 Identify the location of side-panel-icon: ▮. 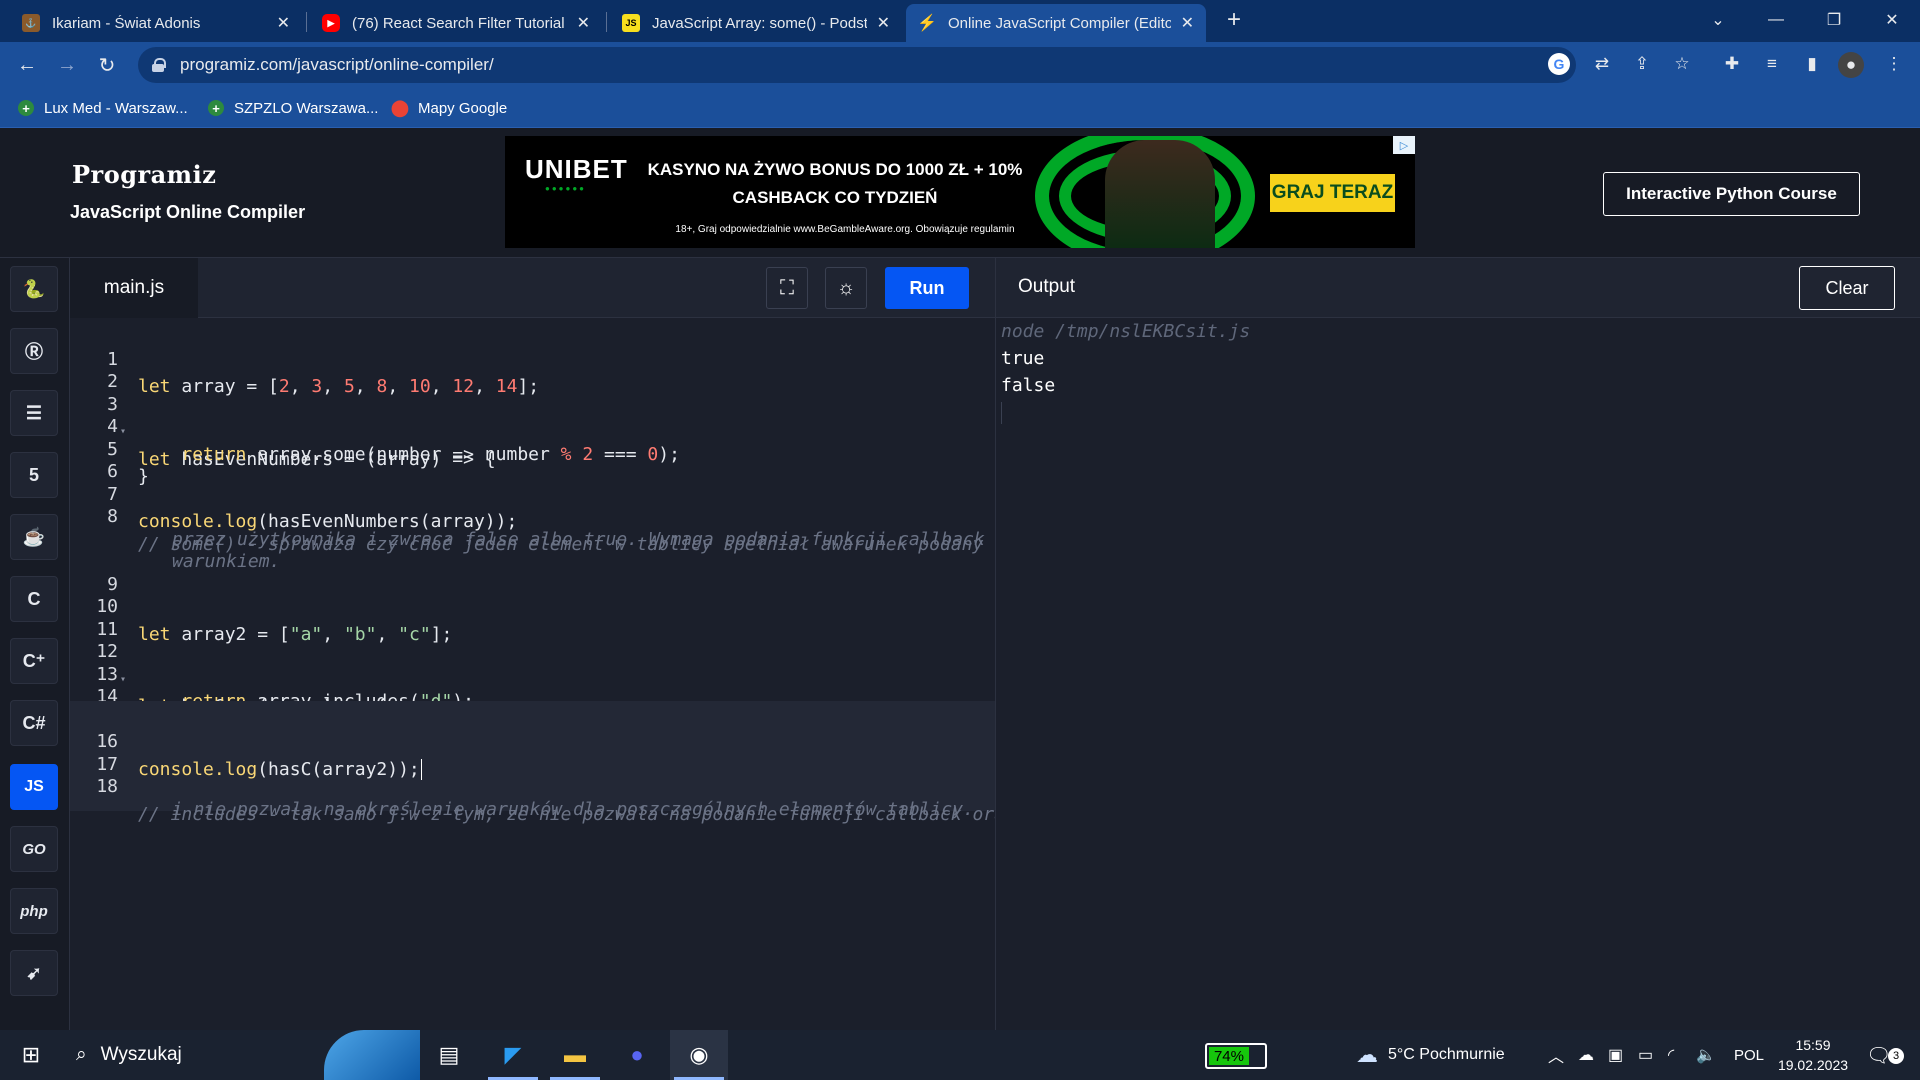
(1812, 64).